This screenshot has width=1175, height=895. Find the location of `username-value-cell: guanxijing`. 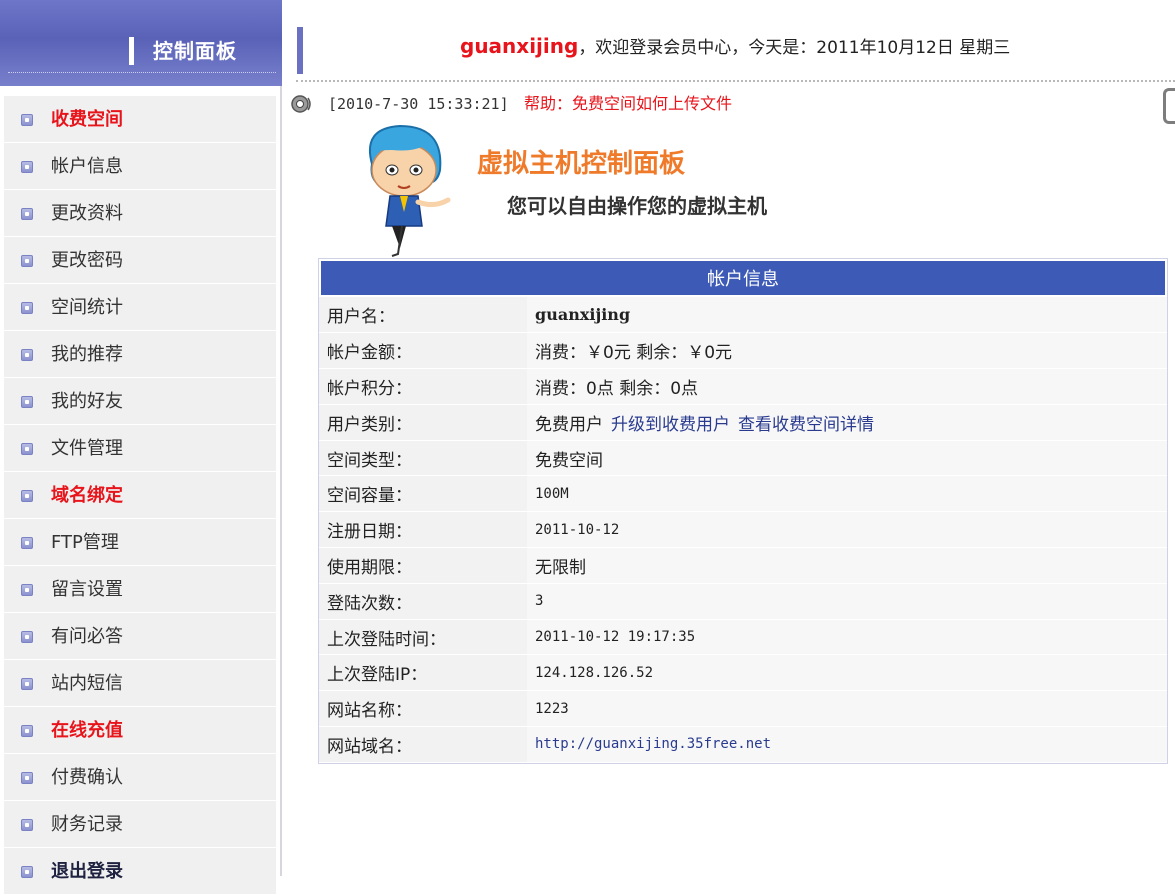

username-value-cell: guanxijing is located at coordinates (847, 315).